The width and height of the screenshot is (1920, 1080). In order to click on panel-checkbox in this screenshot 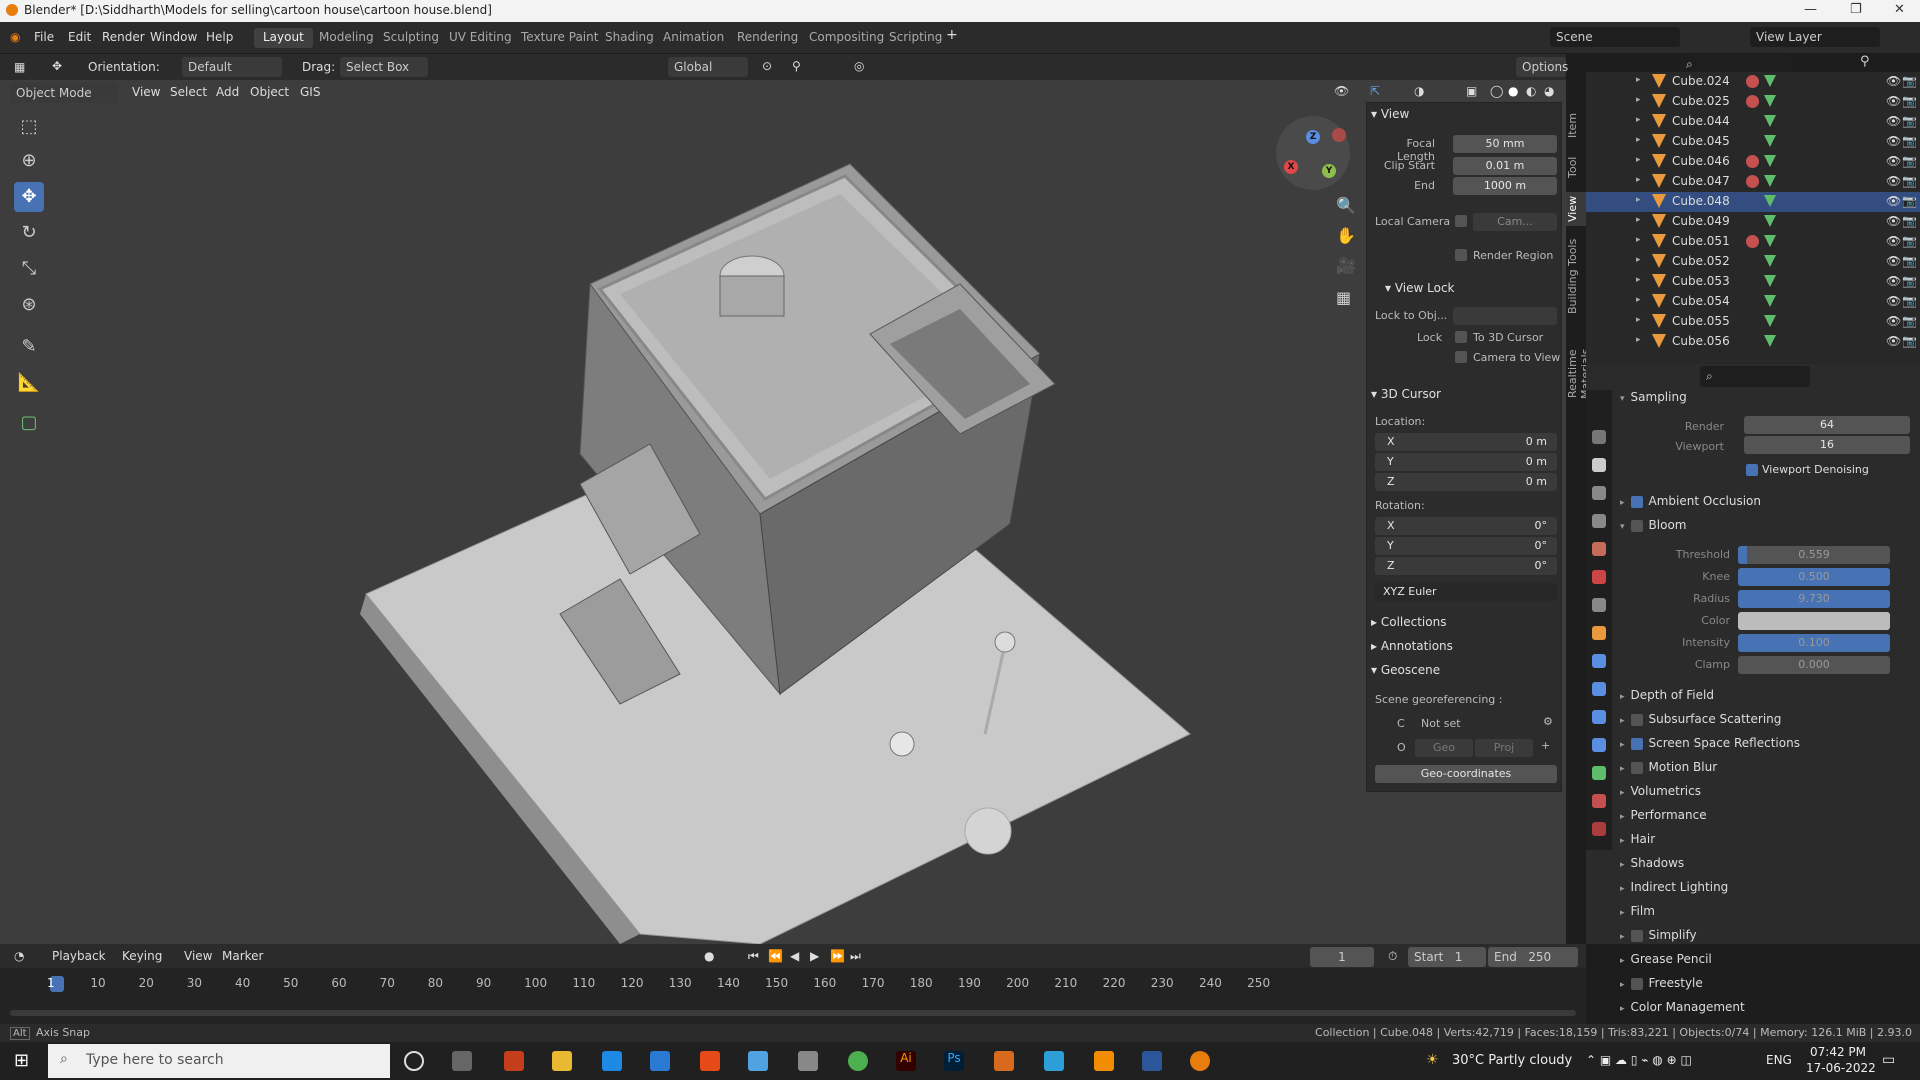, I will do `click(1636, 743)`.